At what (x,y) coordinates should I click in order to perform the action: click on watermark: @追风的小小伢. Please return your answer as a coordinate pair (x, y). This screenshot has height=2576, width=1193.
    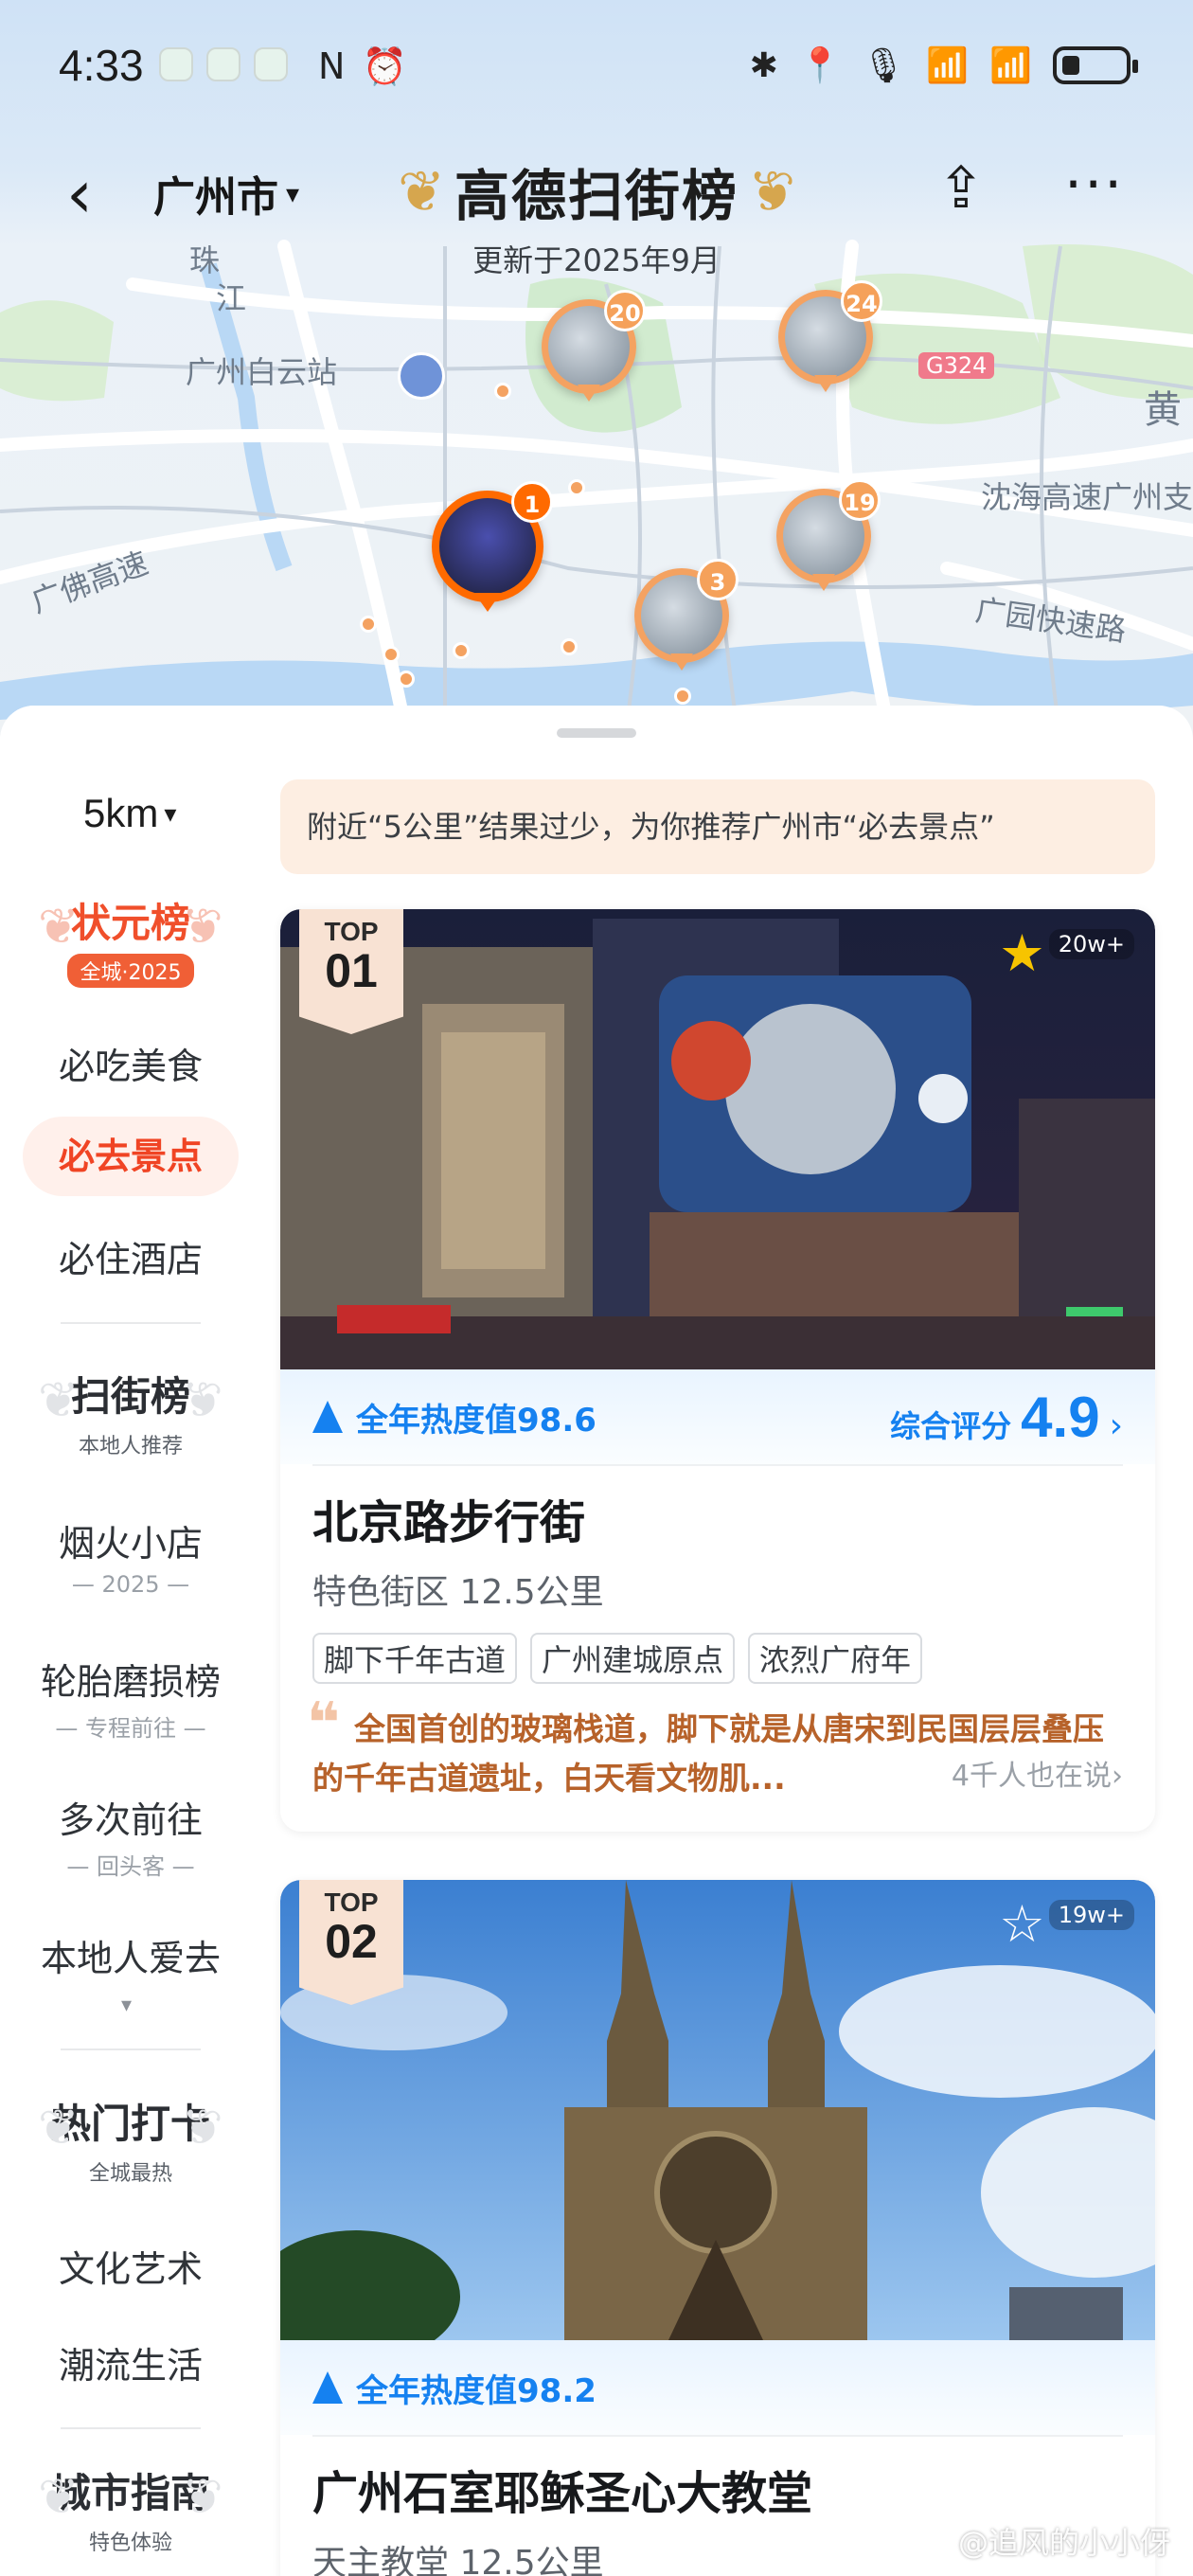
    Looking at the image, I should click on (1063, 2543).